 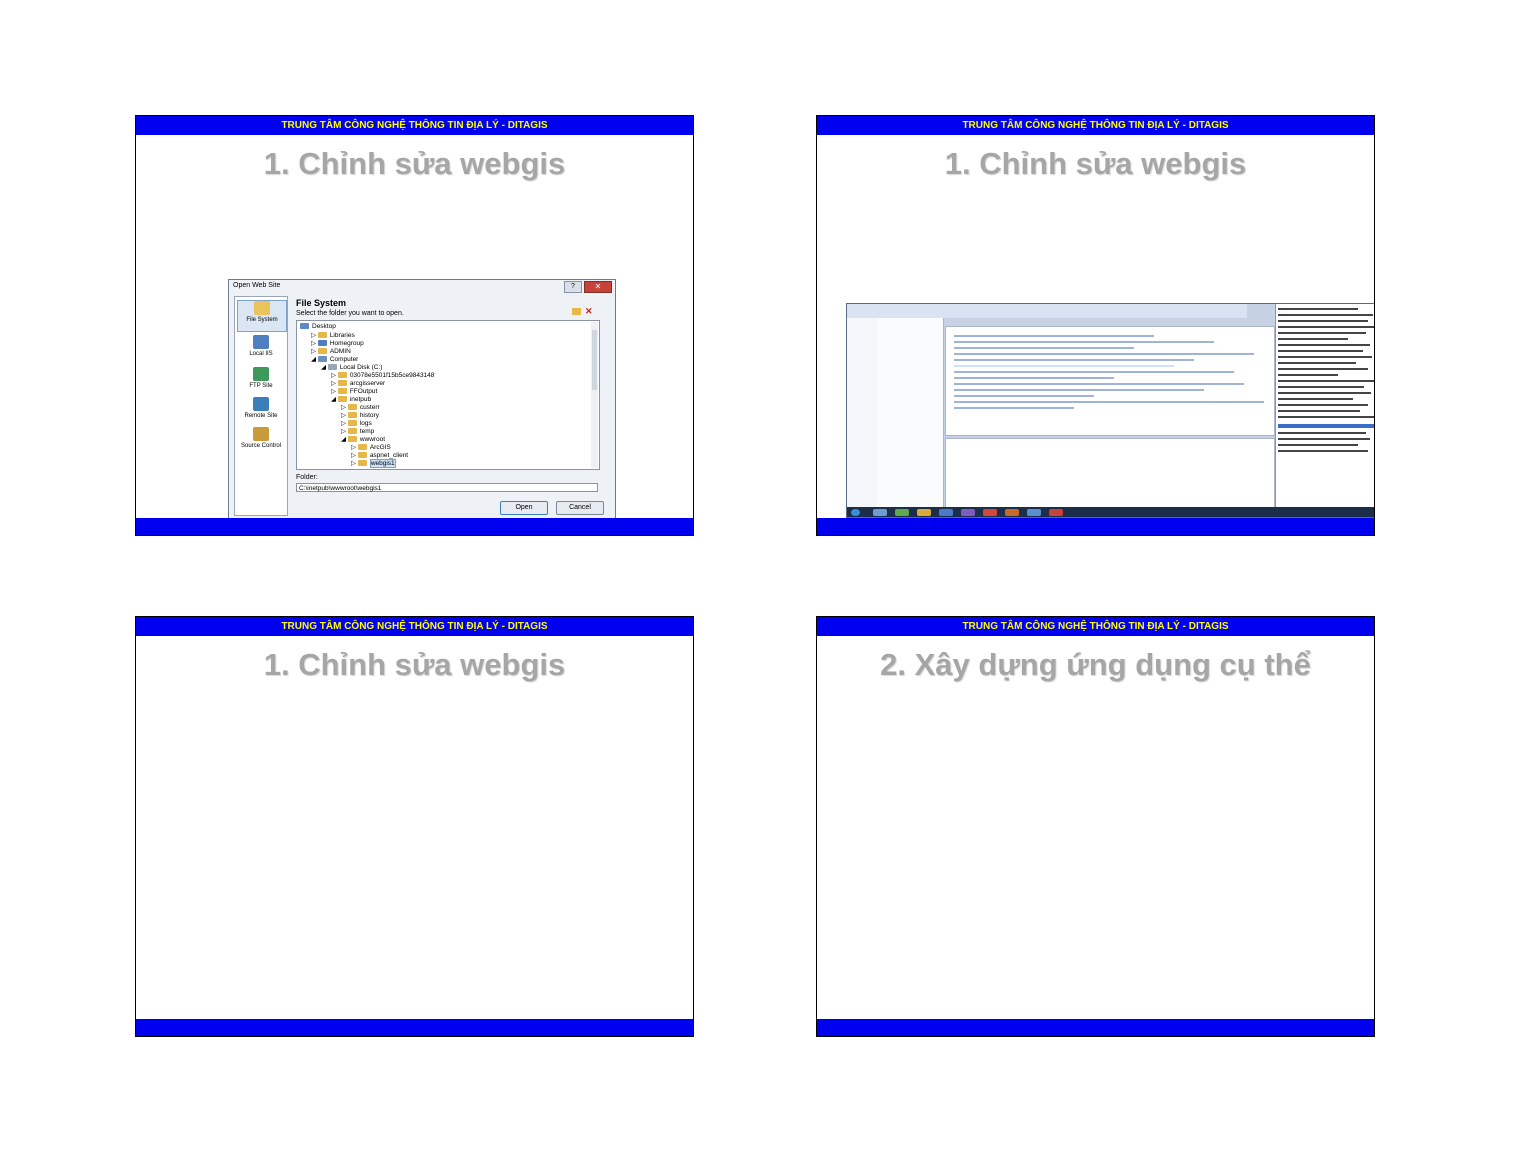 I want to click on visual-studio-screenshot, so click(x=1110, y=410).